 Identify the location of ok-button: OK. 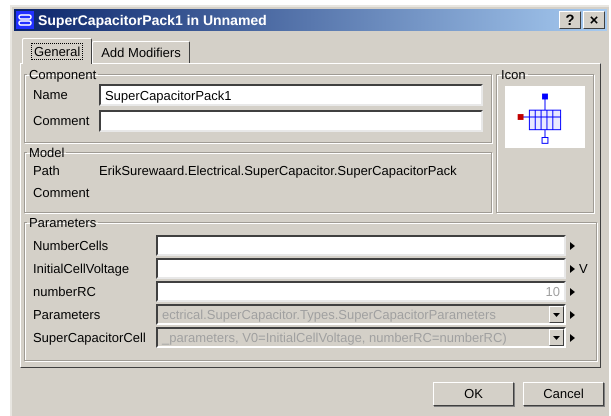
(473, 394).